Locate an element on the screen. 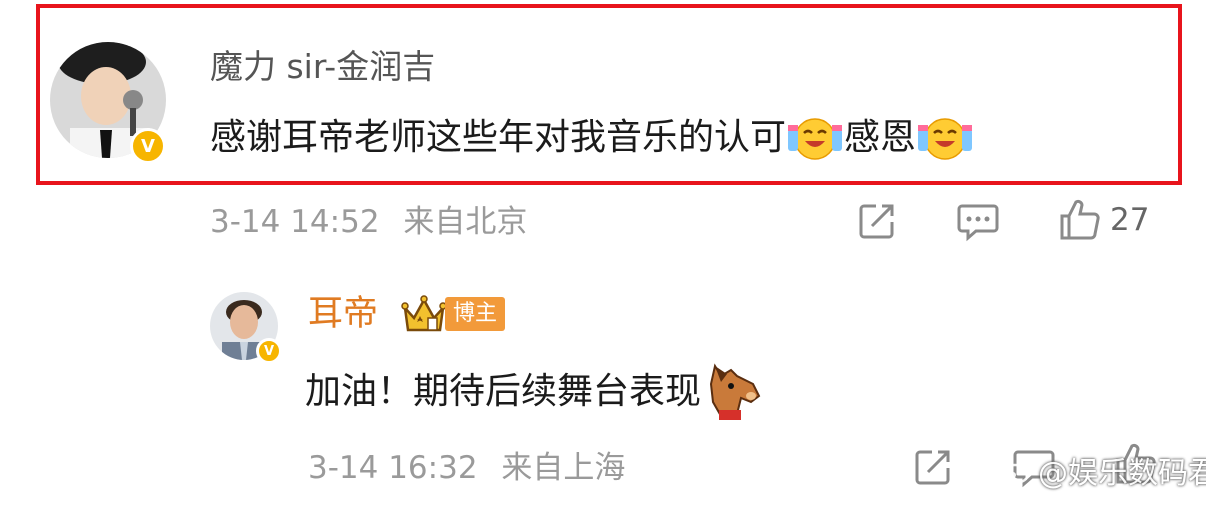  like-icon is located at coordinates (1080, 219).